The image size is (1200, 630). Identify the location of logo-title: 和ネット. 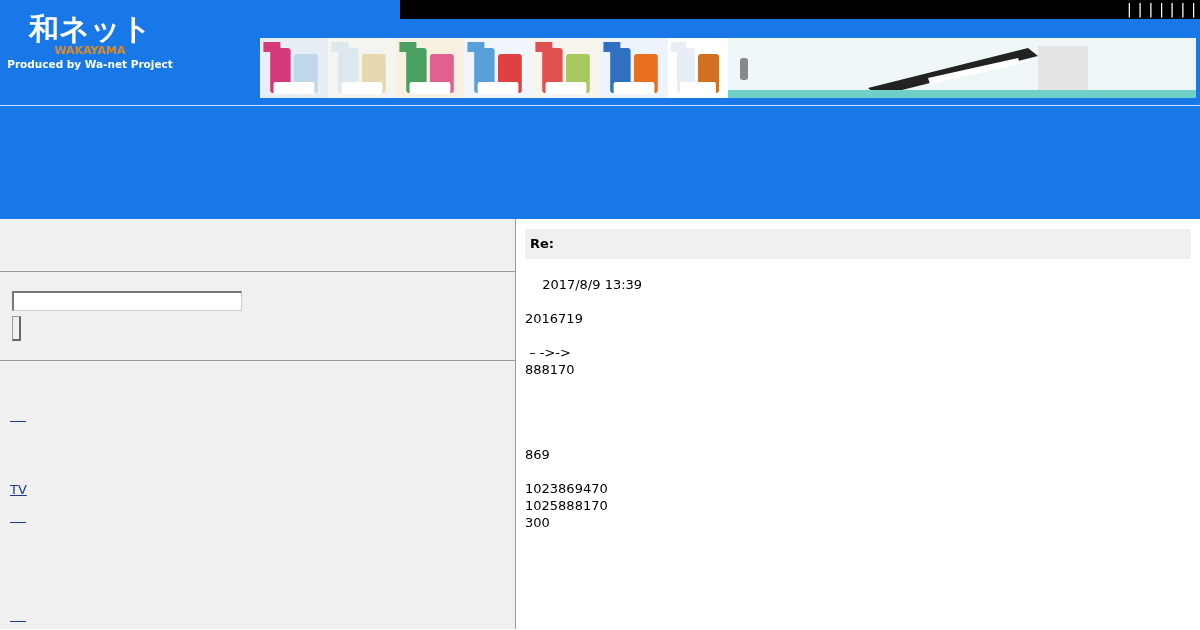
(90, 29).